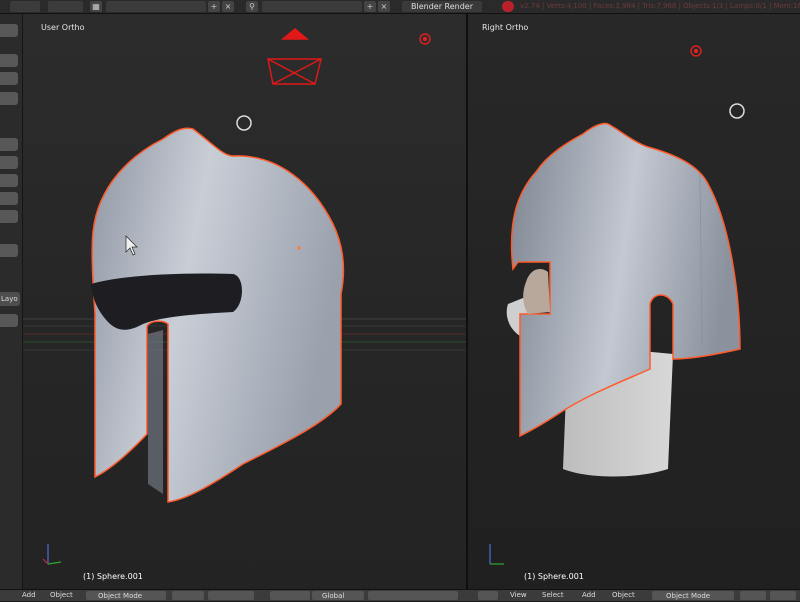 This screenshot has width=800, height=602. I want to click on orientation-select: Global, so click(338, 595).